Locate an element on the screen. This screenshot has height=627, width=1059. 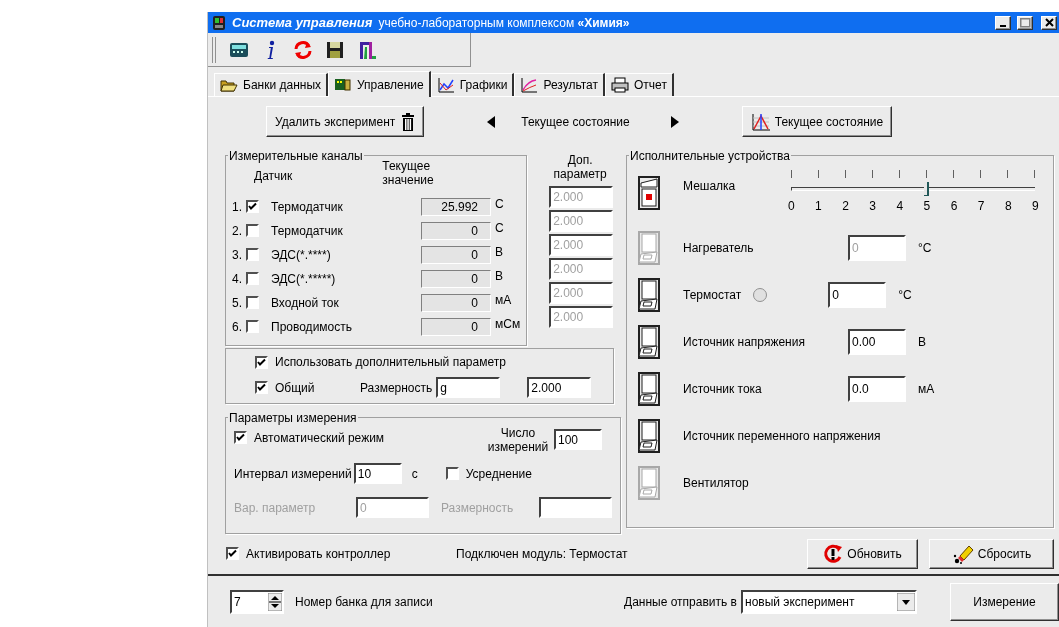
input-field: 2.000 is located at coordinates (559, 388).